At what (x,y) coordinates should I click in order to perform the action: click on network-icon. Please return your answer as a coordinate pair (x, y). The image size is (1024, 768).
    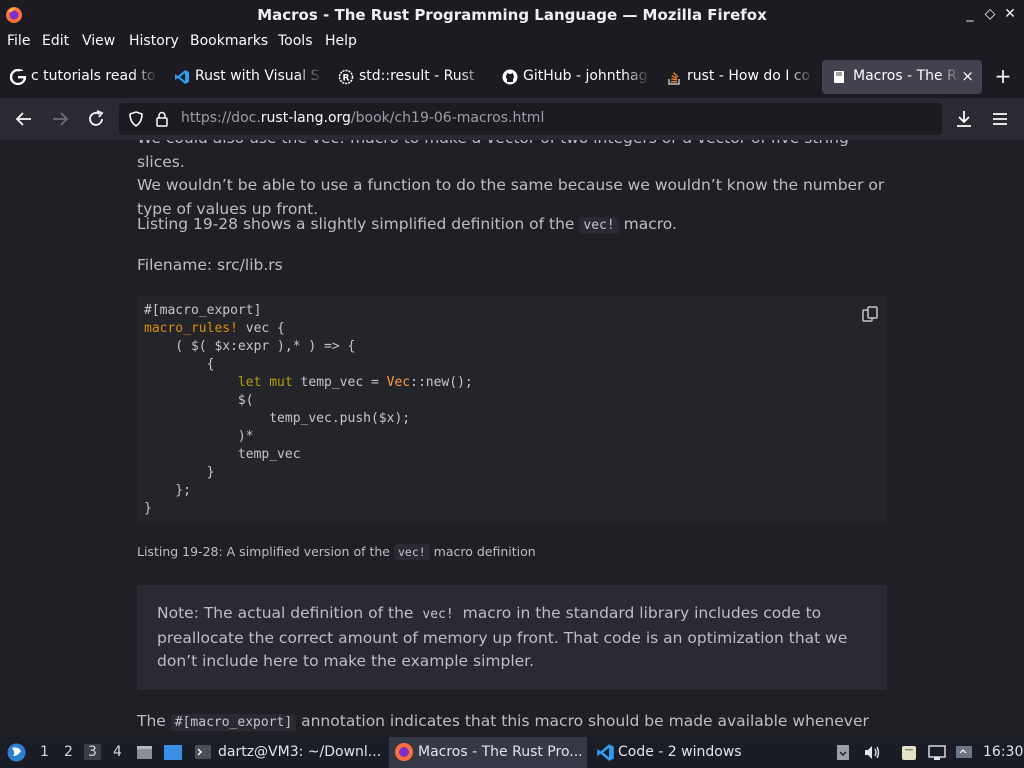
    Looking at the image, I should click on (937, 752).